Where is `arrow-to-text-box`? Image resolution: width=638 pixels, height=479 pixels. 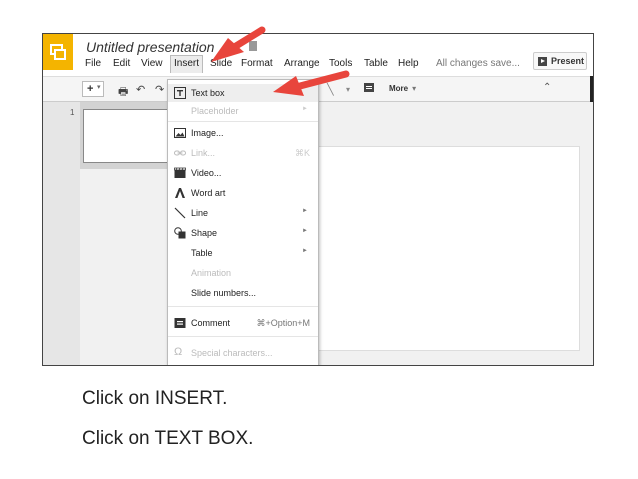
arrow-to-text-box is located at coordinates (311, 83).